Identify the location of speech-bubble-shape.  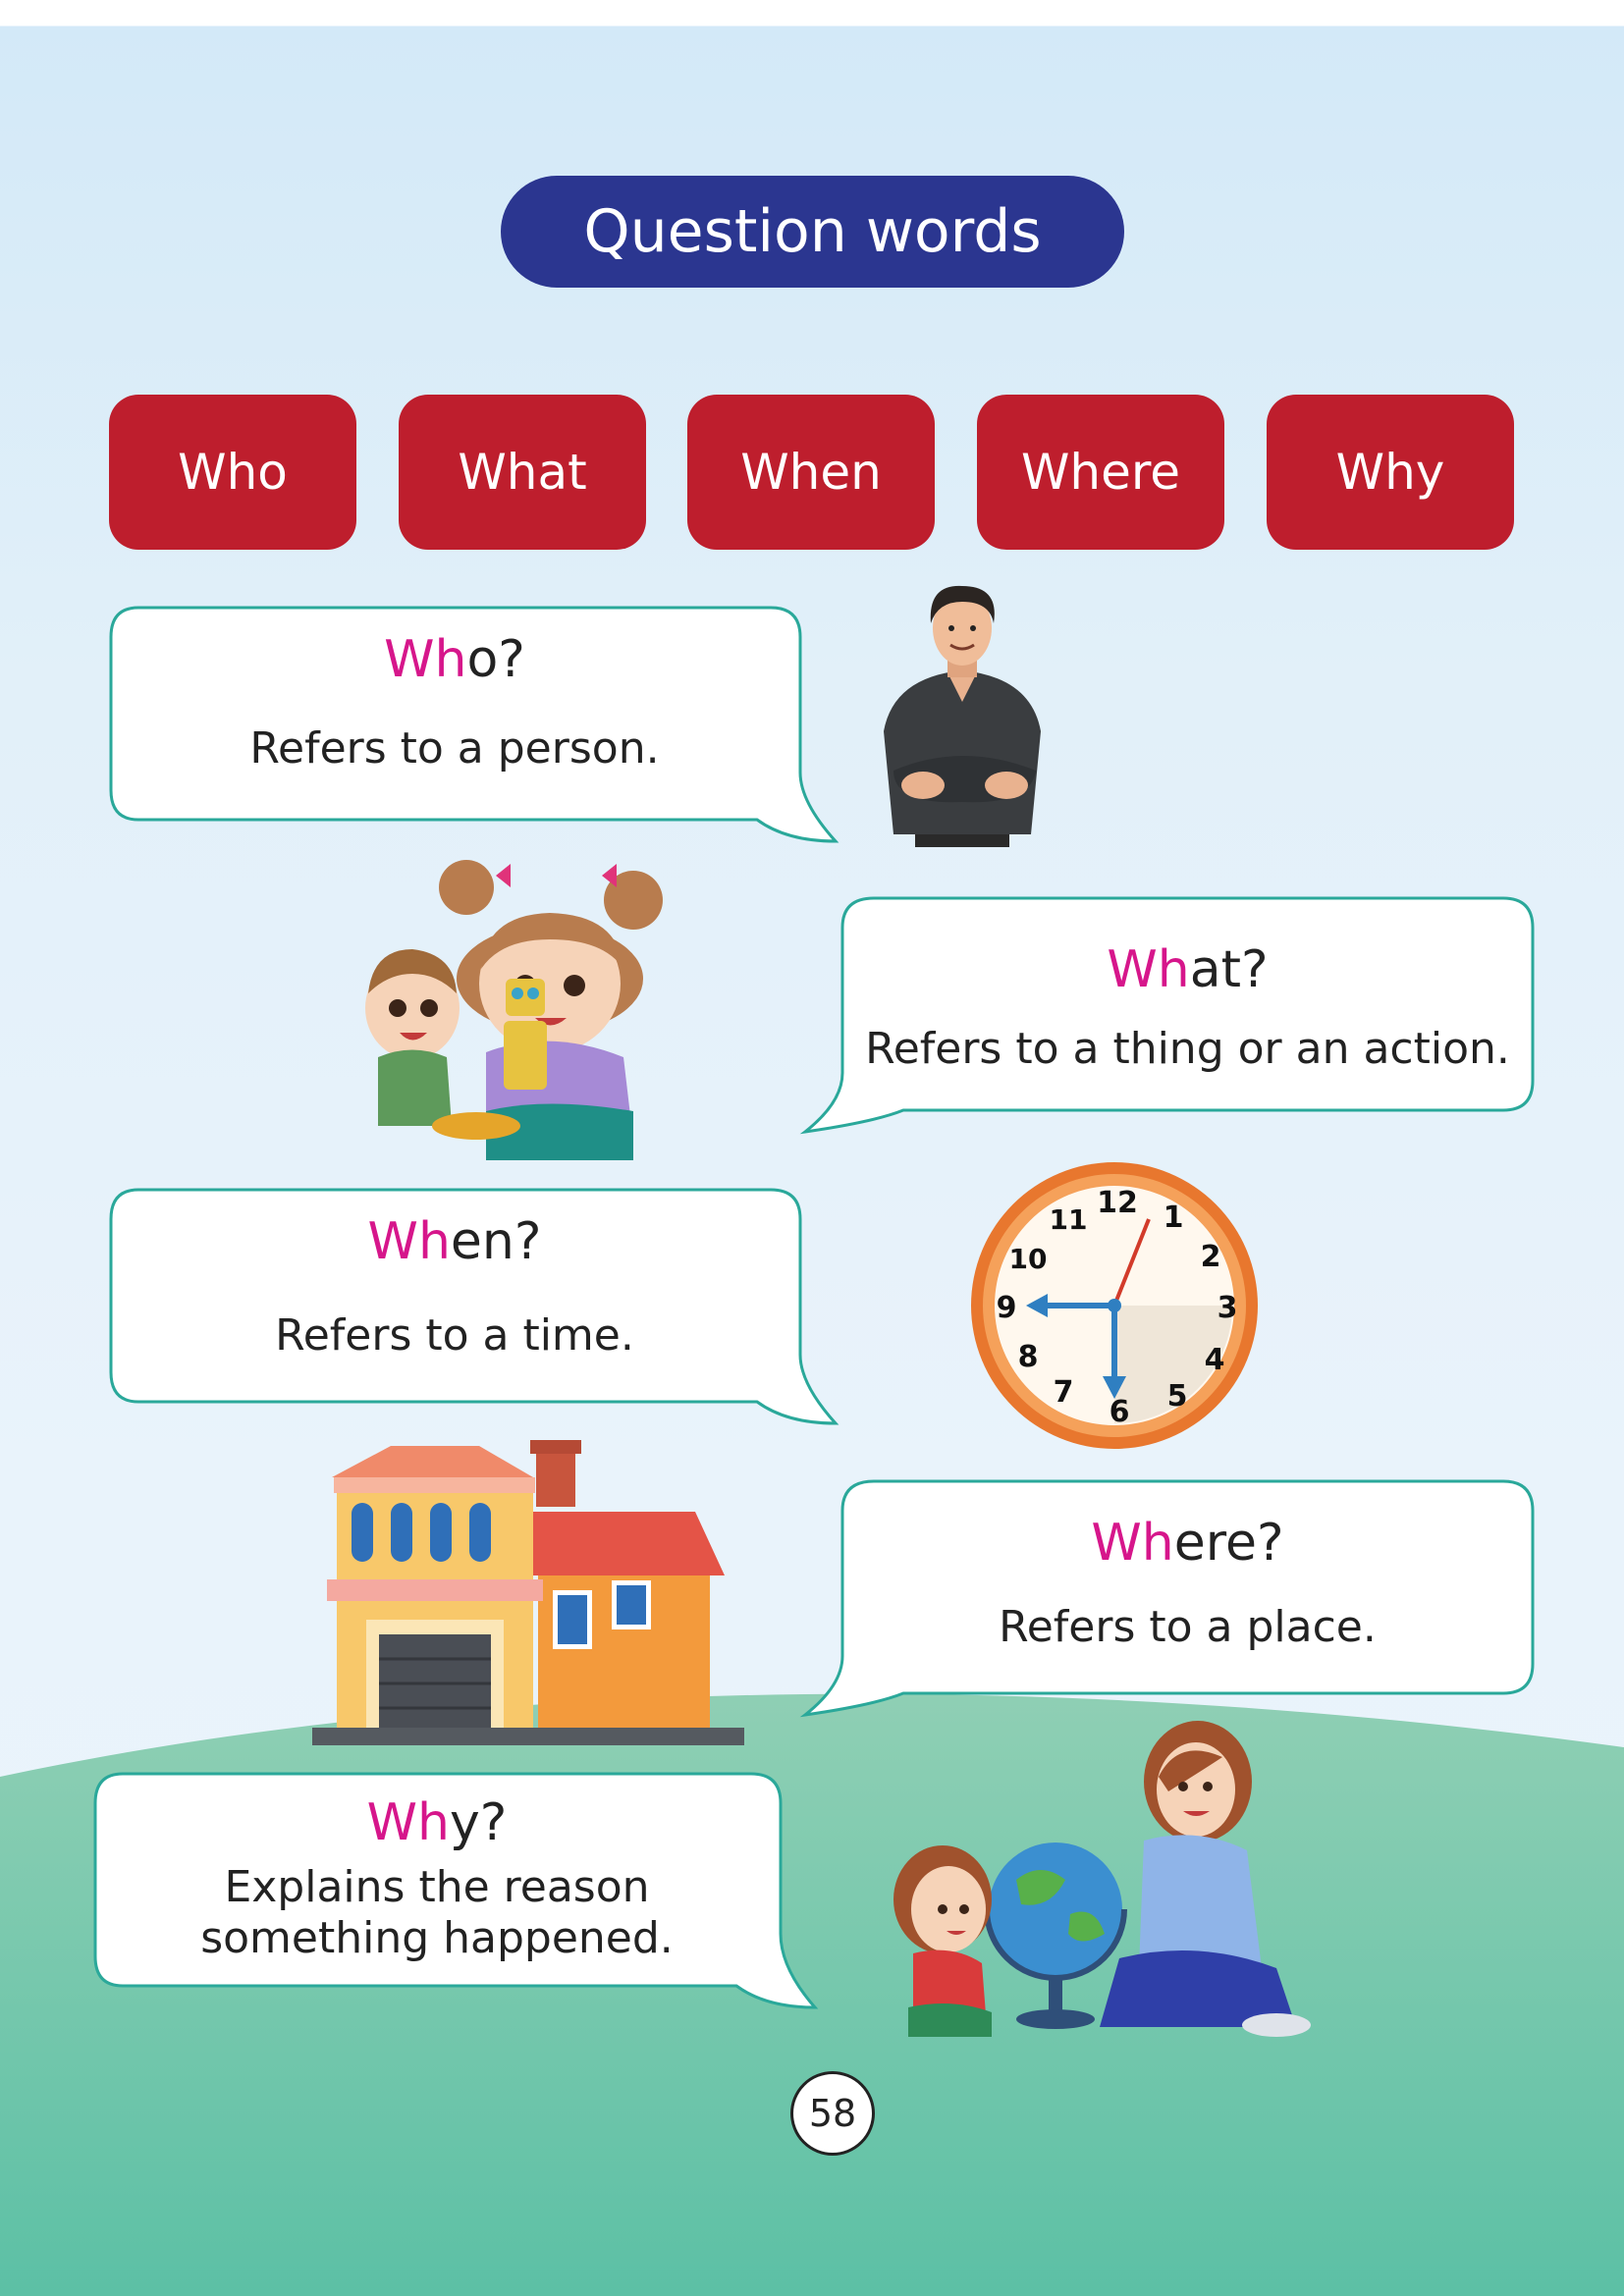
(1167, 1015).